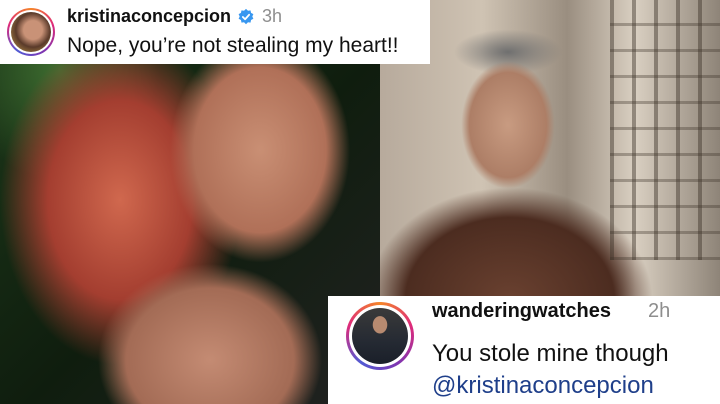 This screenshot has height=404, width=720. I want to click on verified-badge-icon, so click(246, 16).